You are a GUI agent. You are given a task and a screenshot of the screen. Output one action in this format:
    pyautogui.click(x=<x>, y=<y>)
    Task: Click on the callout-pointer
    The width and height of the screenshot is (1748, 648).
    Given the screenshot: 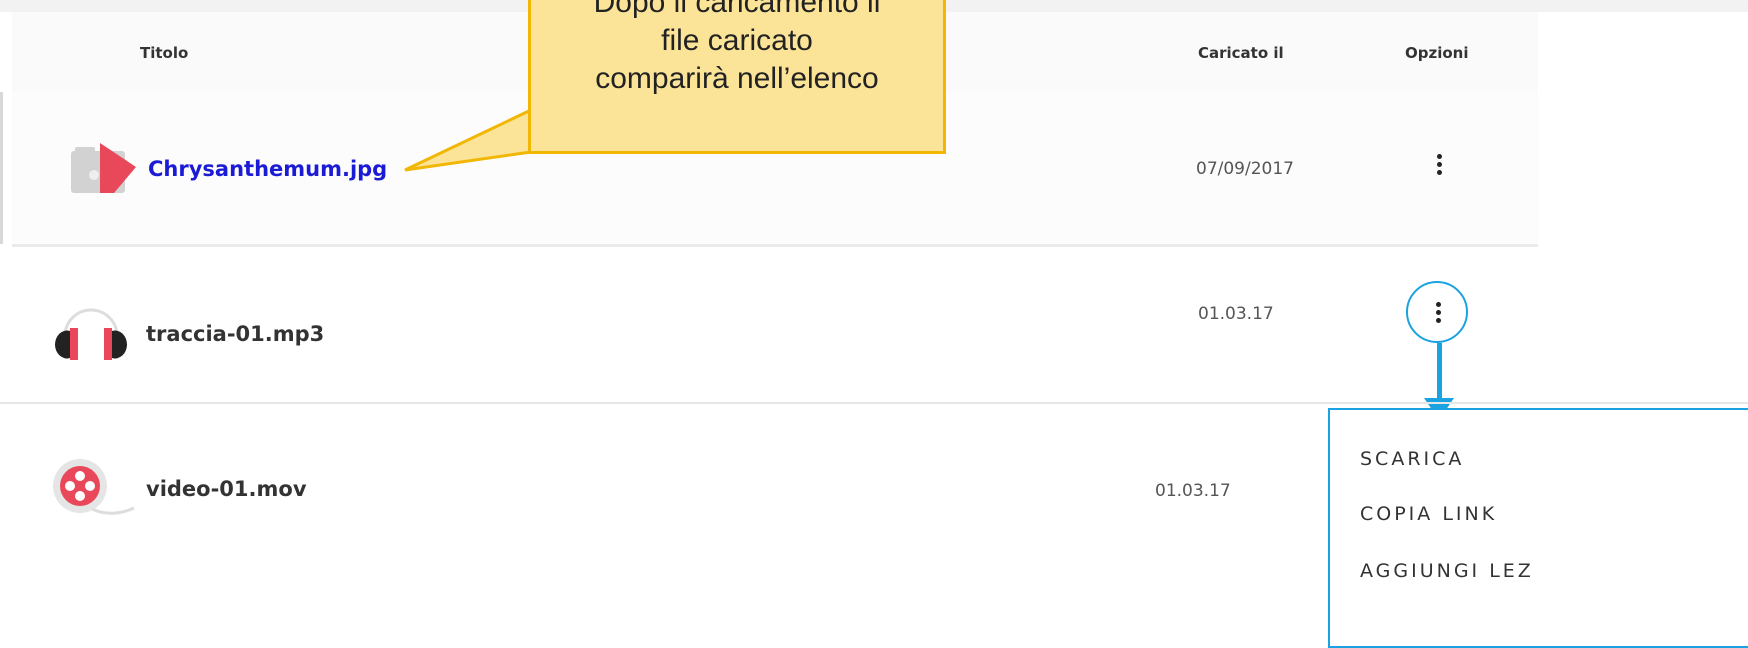 What is the action you would take?
    pyautogui.click(x=468, y=140)
    